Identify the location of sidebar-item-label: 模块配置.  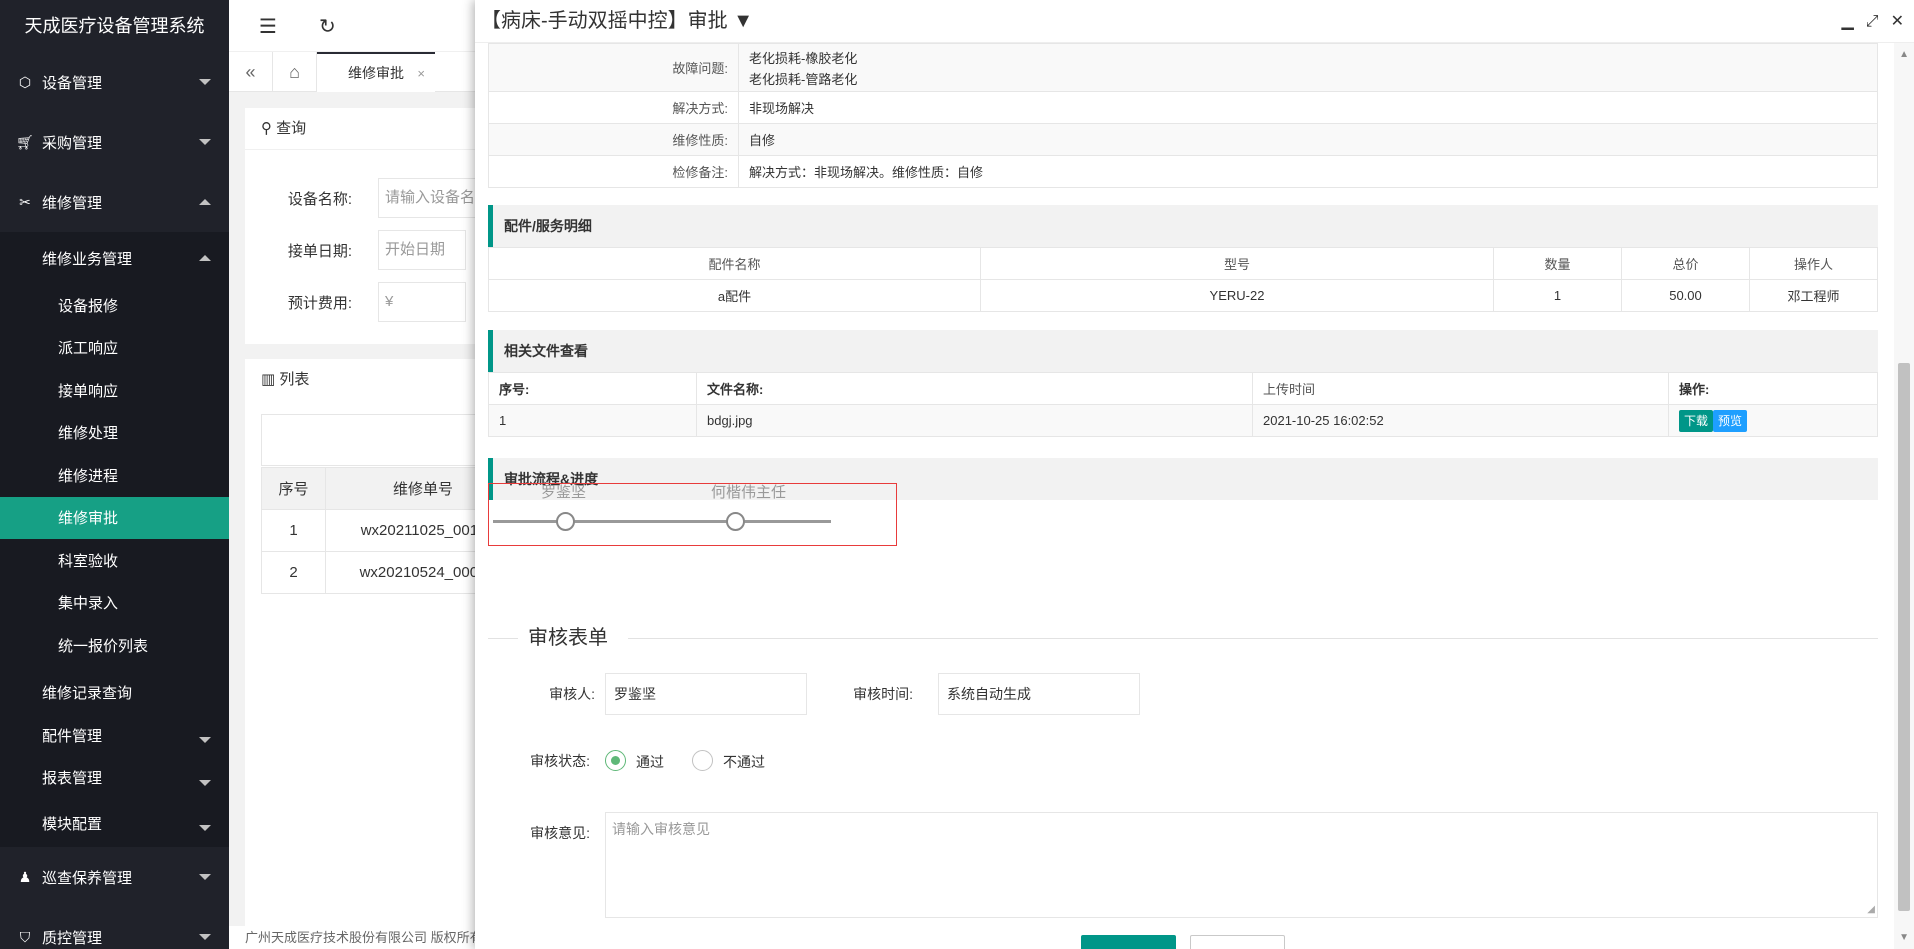
(72, 824).